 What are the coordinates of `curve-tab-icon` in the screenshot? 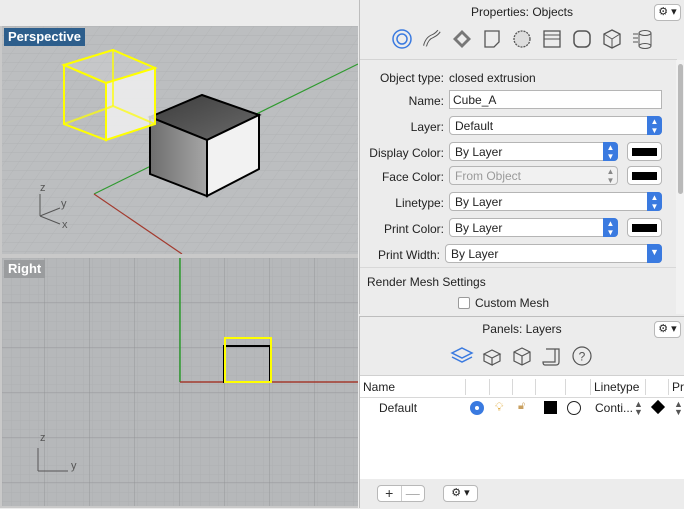 It's located at (432, 39).